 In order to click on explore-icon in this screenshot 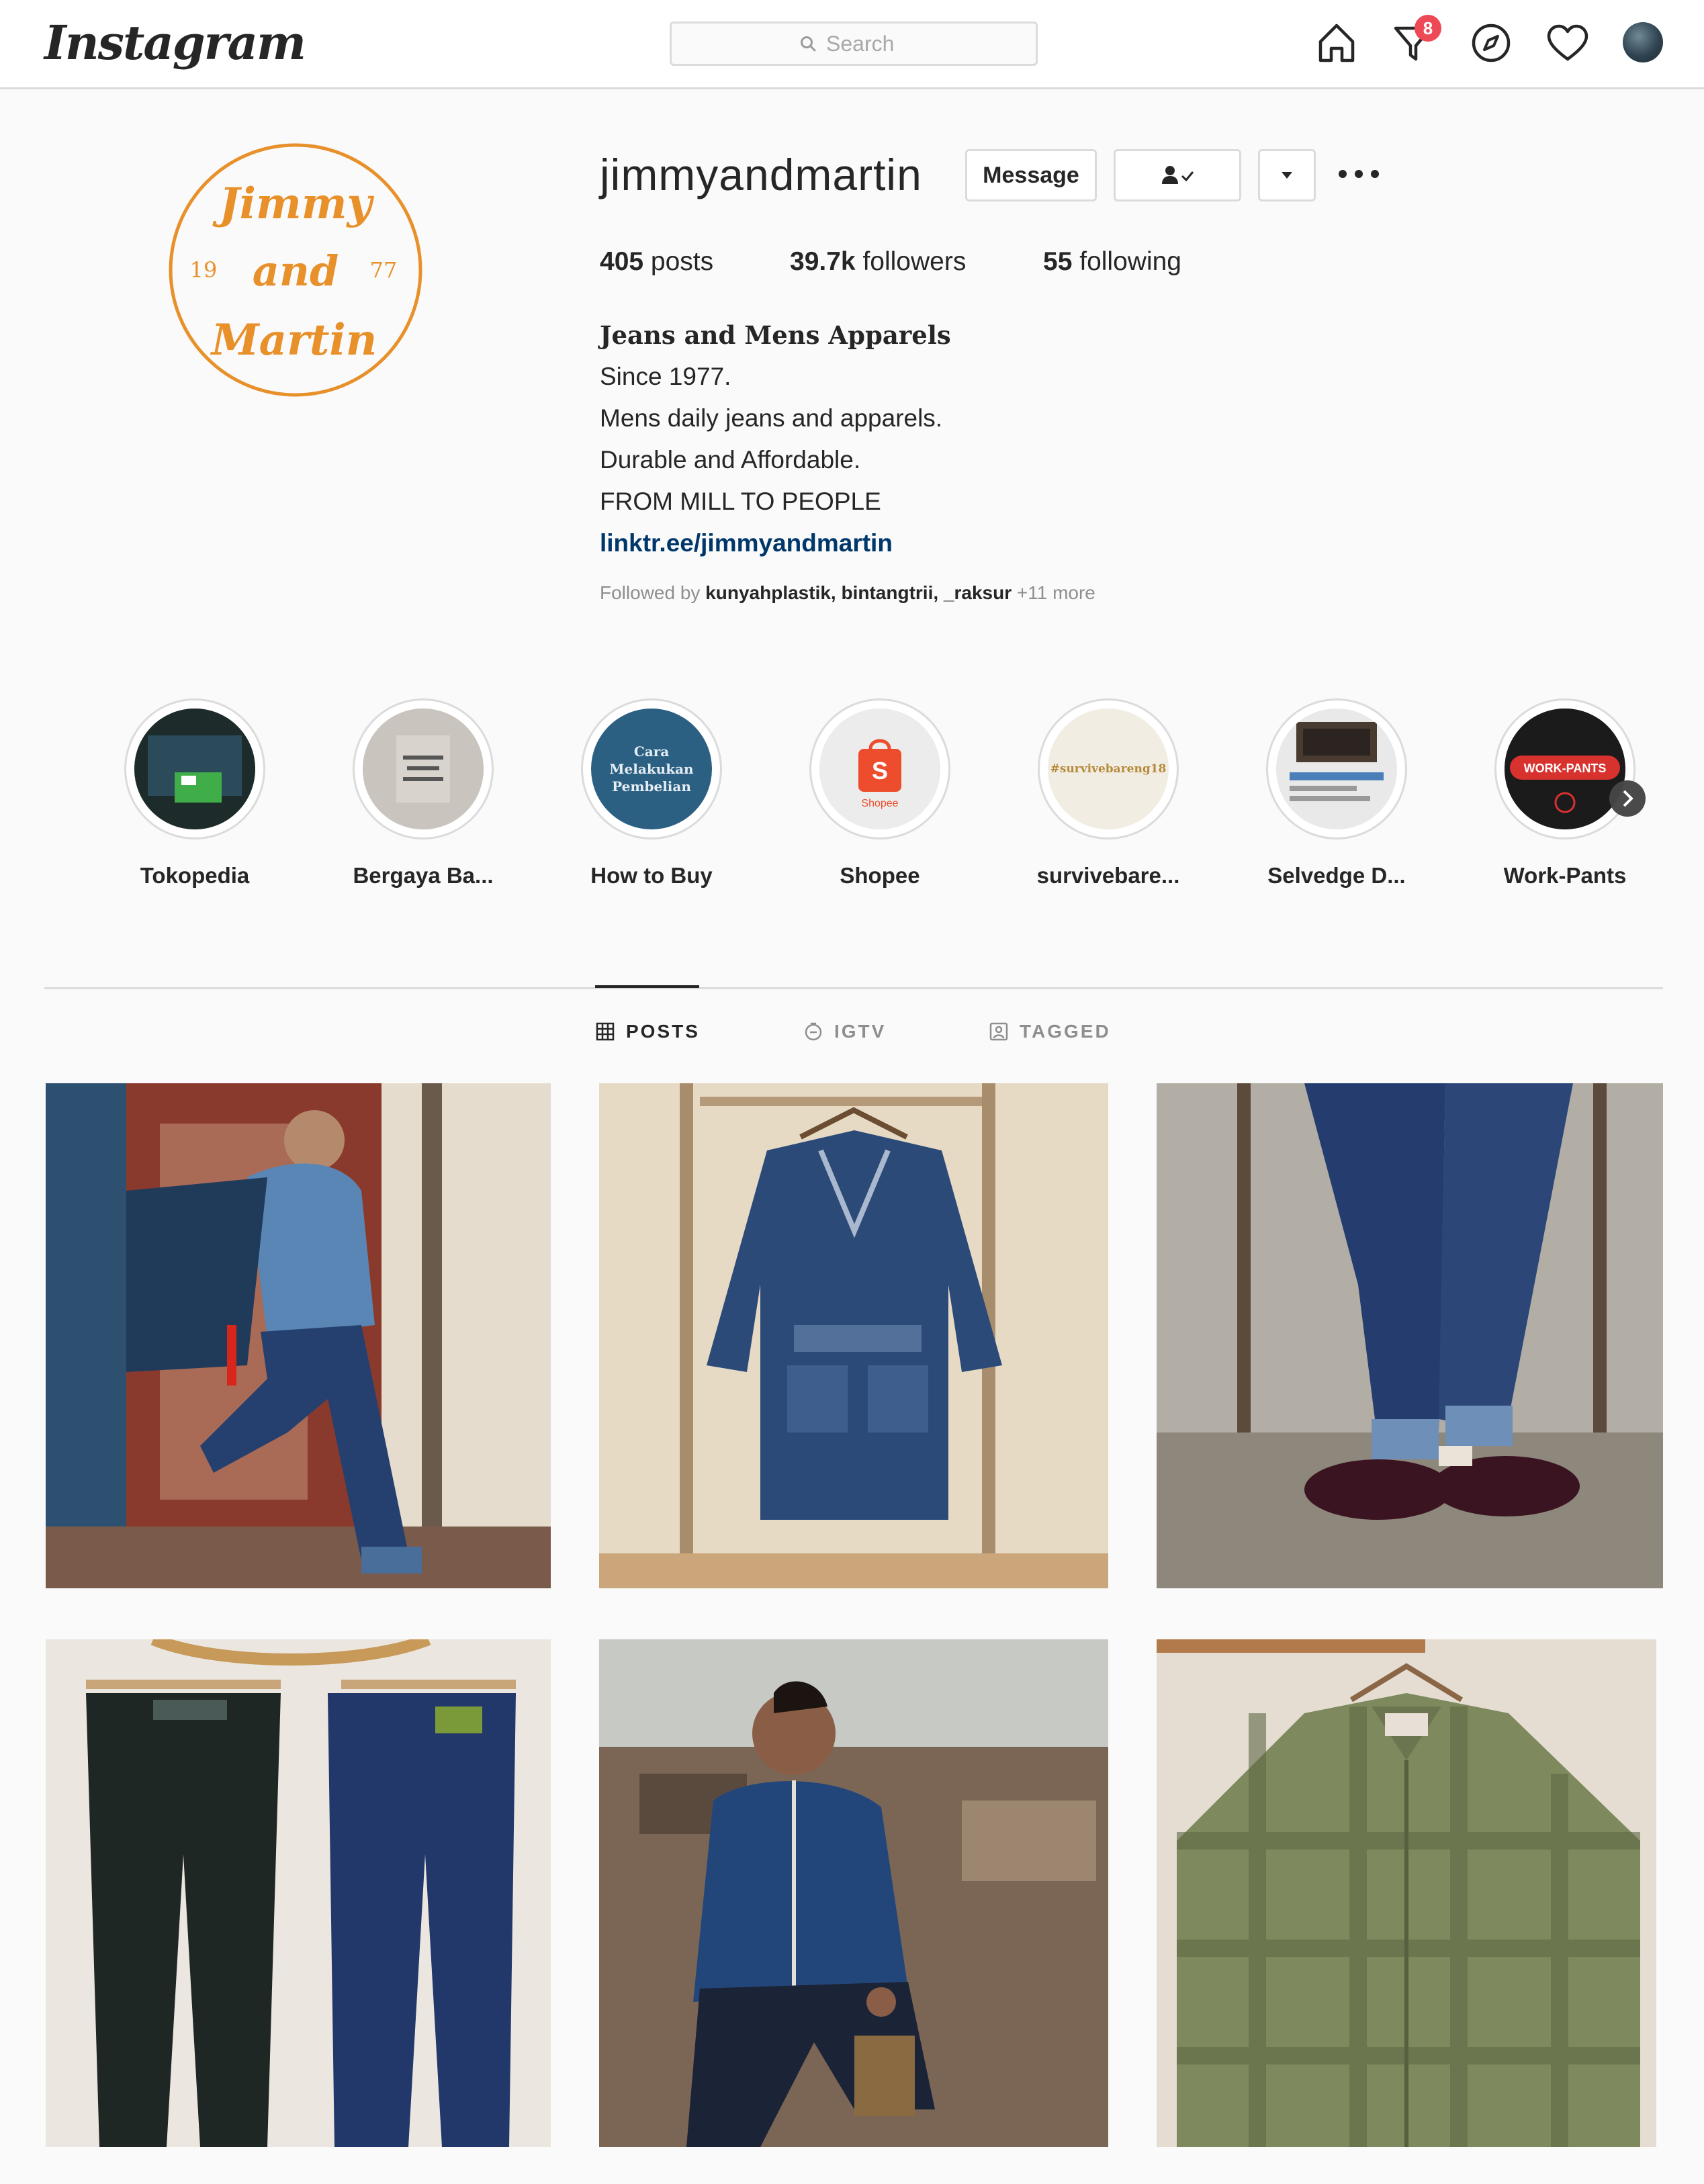, I will do `click(1491, 43)`.